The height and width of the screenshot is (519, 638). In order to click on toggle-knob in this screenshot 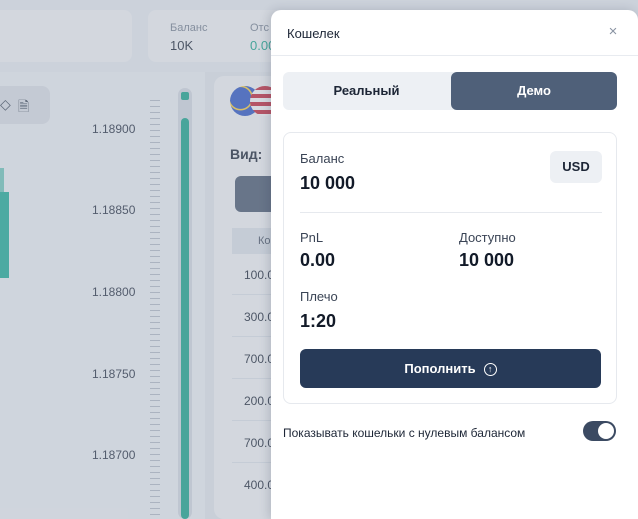, I will do `click(606, 431)`.